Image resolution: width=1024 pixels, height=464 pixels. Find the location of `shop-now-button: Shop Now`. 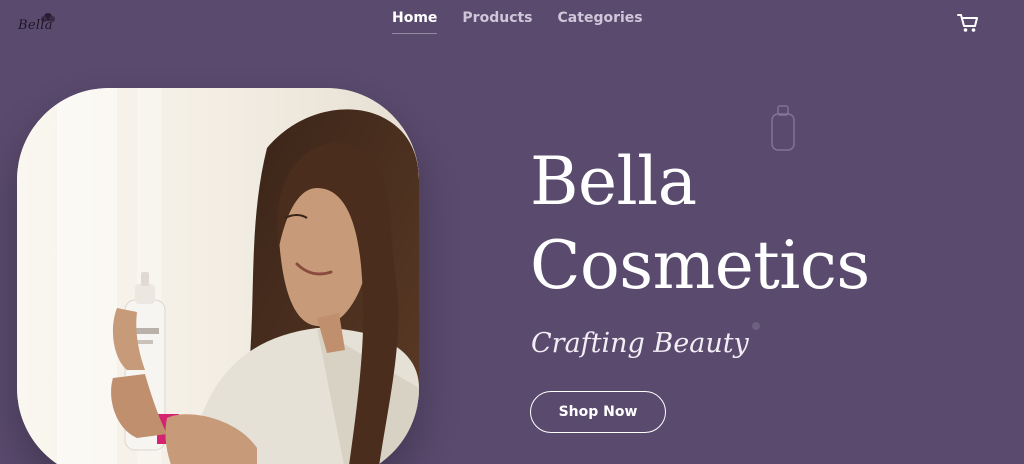

shop-now-button: Shop Now is located at coordinates (598, 412).